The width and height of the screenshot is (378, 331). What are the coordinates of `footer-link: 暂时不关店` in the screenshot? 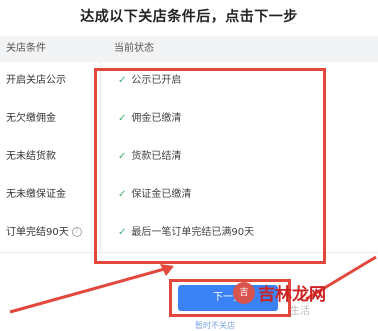 It's located at (215, 325).